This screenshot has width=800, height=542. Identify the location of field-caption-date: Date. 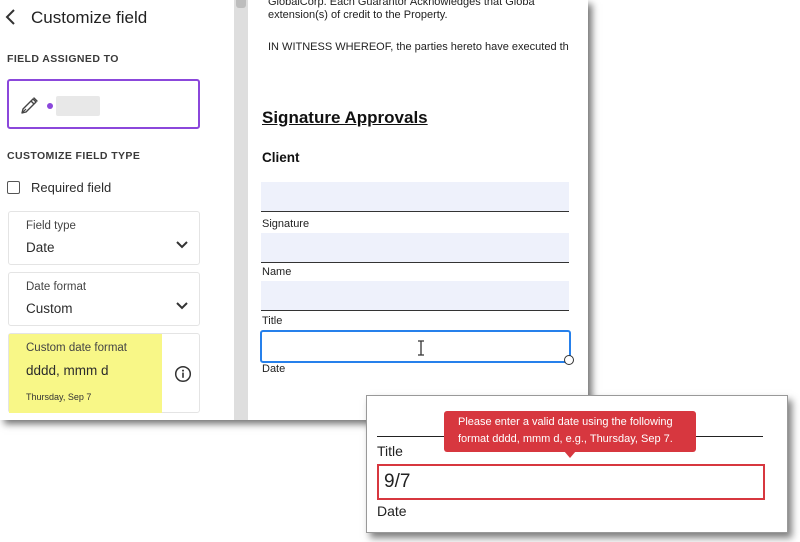
(274, 369).